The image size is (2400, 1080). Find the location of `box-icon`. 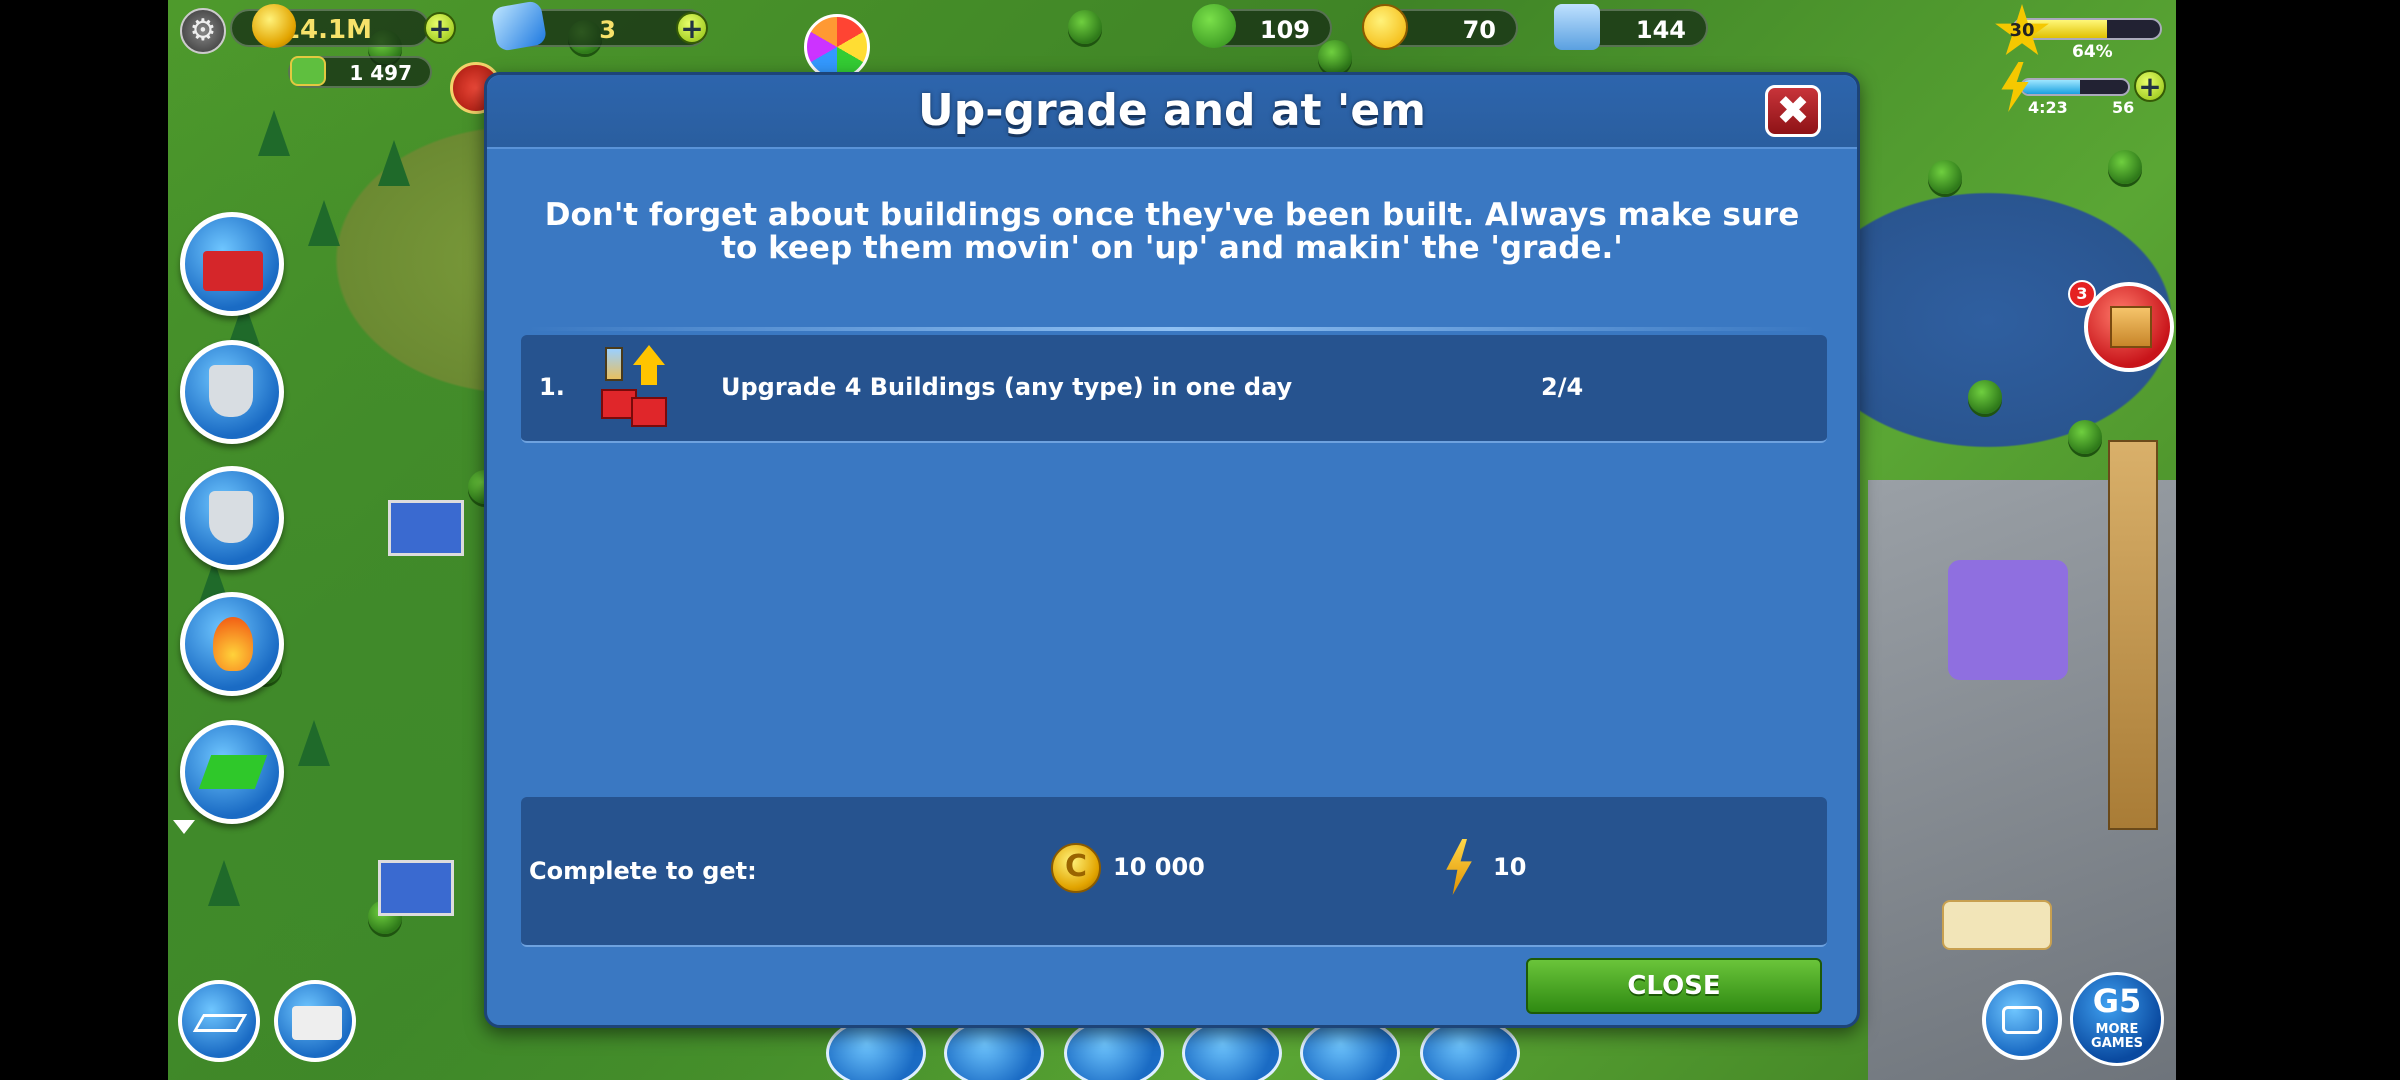

box-icon is located at coordinates (2131, 327).